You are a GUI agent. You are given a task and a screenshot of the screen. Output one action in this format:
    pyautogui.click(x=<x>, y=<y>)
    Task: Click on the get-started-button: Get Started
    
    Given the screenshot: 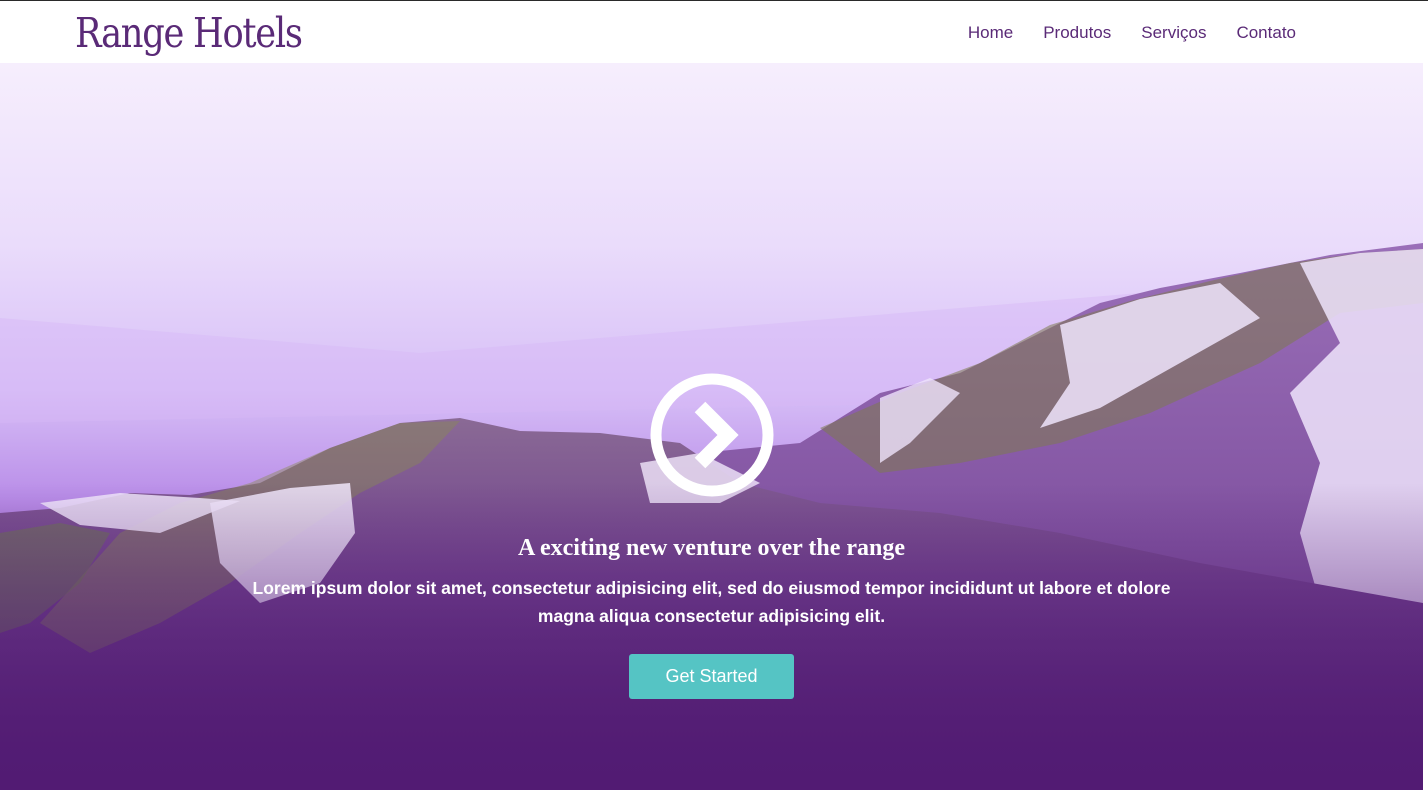 What is the action you would take?
    pyautogui.click(x=711, y=676)
    